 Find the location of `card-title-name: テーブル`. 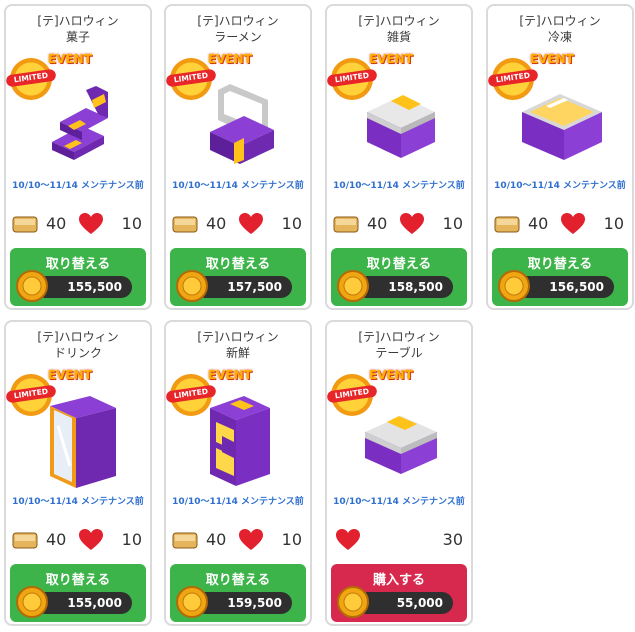

card-title-name: テーブル is located at coordinates (399, 353).